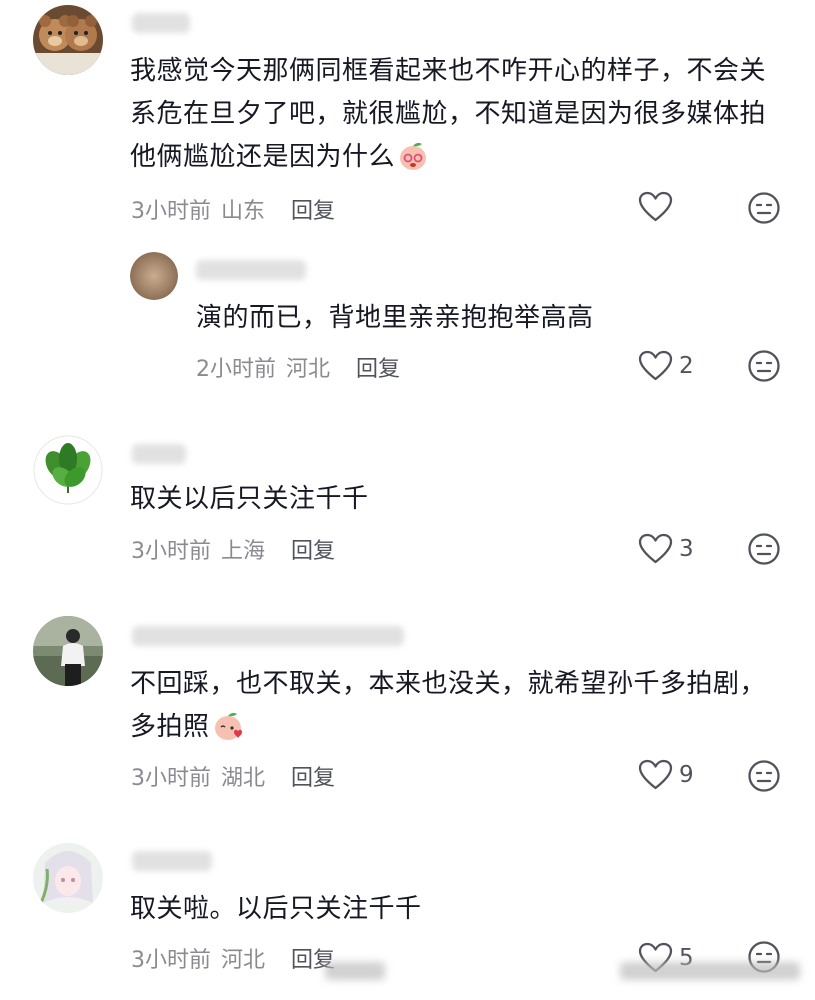  I want to click on like-count: 9, so click(686, 775).